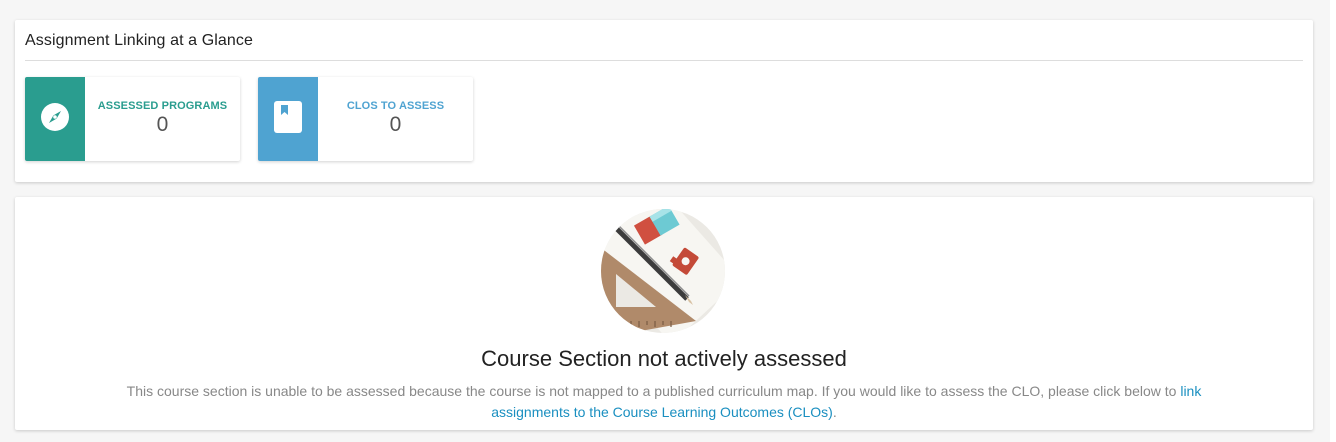 The width and height of the screenshot is (1336, 442). I want to click on assessed-programs-icon-box, so click(55, 119).